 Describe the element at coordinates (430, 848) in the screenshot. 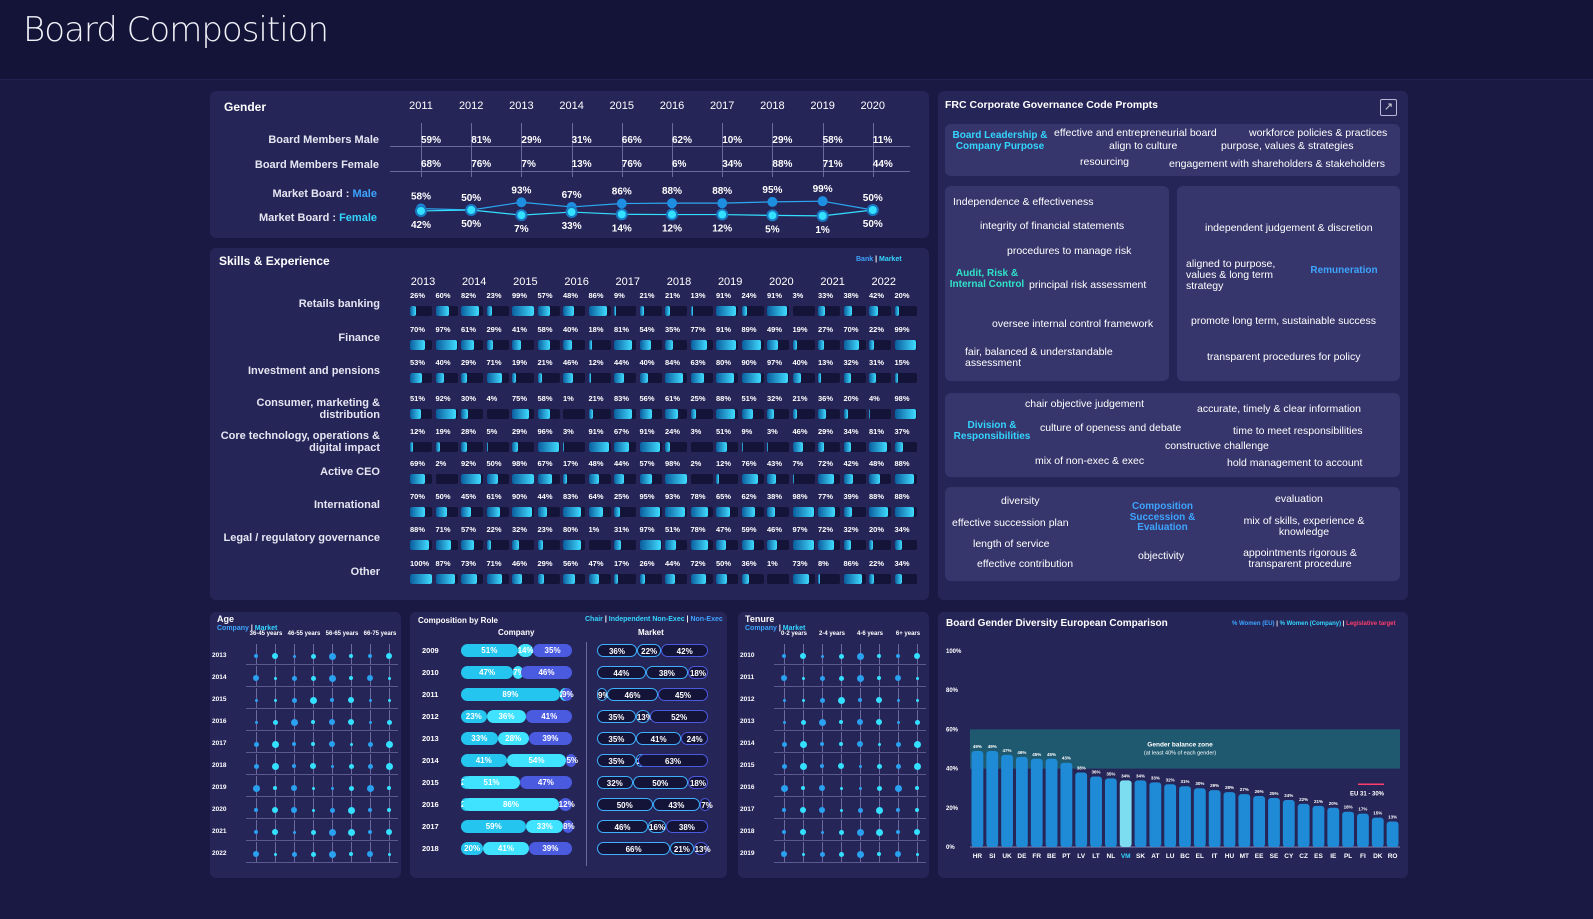

I see `role-year: 2018` at that location.